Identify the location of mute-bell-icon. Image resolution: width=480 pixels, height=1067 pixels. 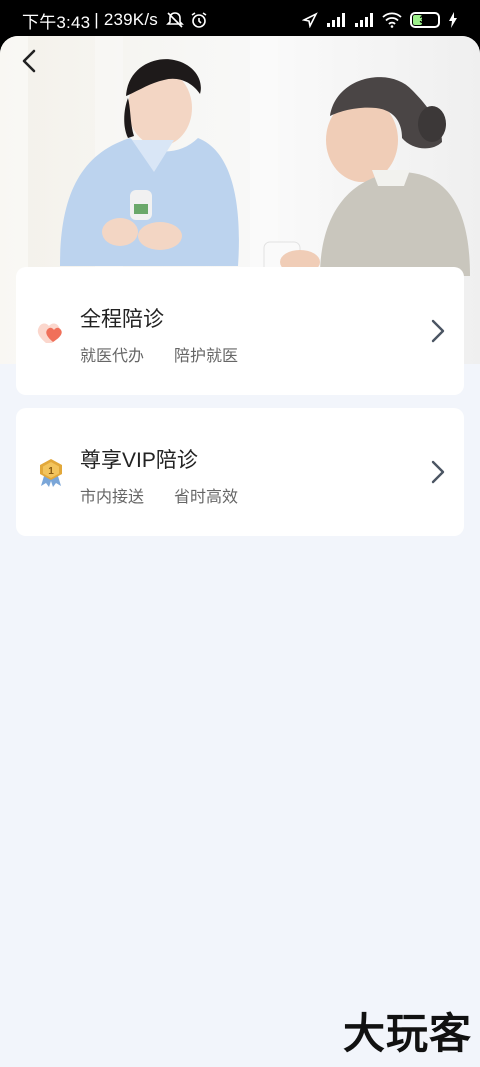
(175, 20).